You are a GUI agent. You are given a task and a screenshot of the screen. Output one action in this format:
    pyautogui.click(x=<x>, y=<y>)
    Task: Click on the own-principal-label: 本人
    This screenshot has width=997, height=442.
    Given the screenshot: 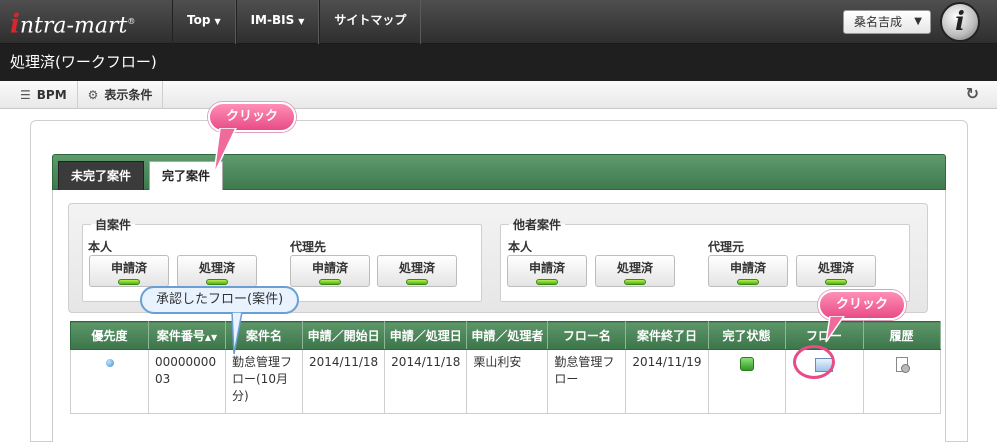 What is the action you would take?
    pyautogui.click(x=100, y=247)
    